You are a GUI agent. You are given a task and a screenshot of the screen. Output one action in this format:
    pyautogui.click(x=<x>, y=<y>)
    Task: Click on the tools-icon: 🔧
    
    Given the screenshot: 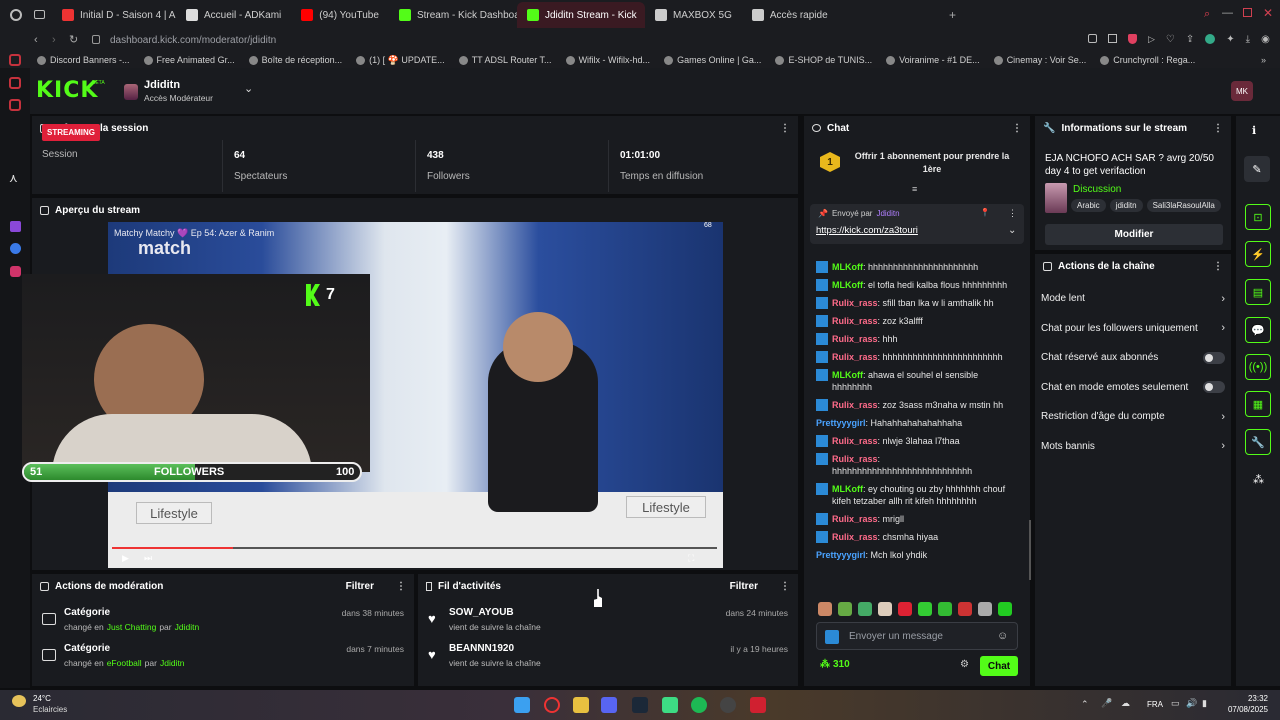 What is the action you would take?
    pyautogui.click(x=1258, y=442)
    